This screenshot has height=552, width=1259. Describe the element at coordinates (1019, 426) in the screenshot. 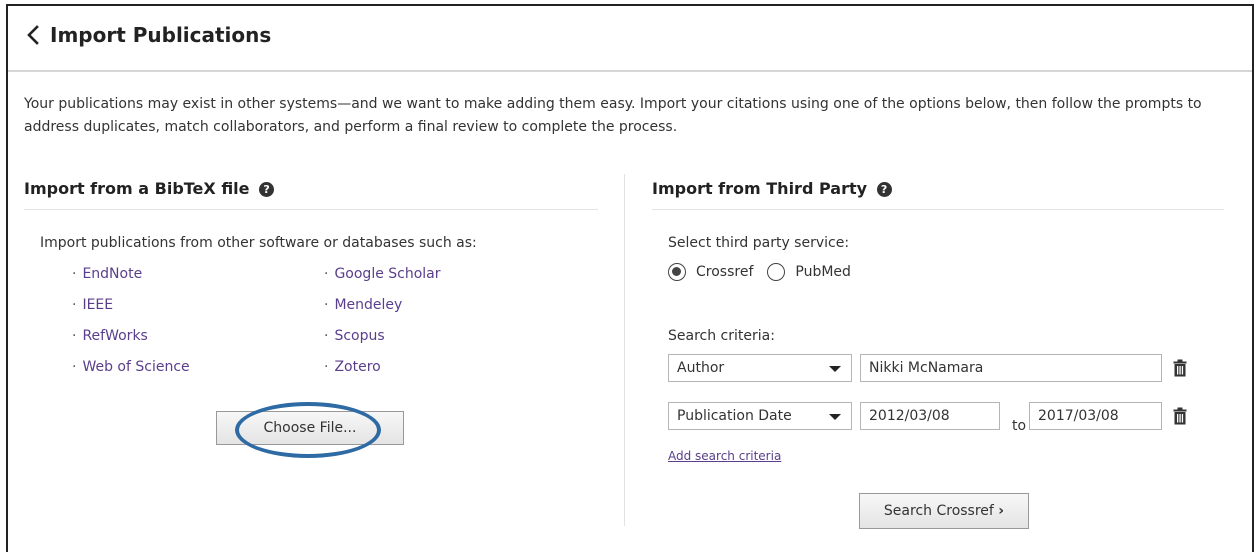

I see `date-range-to-label: to` at that location.